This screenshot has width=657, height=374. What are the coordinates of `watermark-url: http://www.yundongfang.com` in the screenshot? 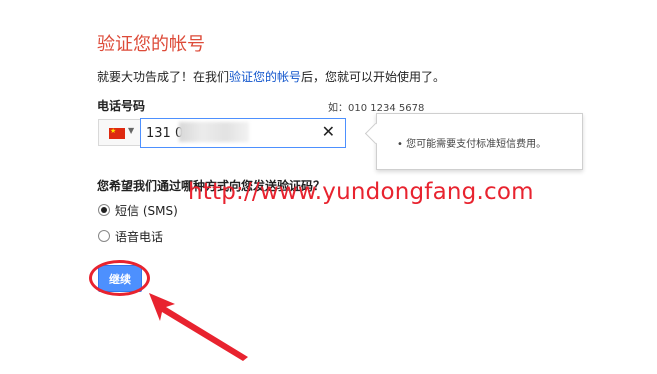 It's located at (361, 192).